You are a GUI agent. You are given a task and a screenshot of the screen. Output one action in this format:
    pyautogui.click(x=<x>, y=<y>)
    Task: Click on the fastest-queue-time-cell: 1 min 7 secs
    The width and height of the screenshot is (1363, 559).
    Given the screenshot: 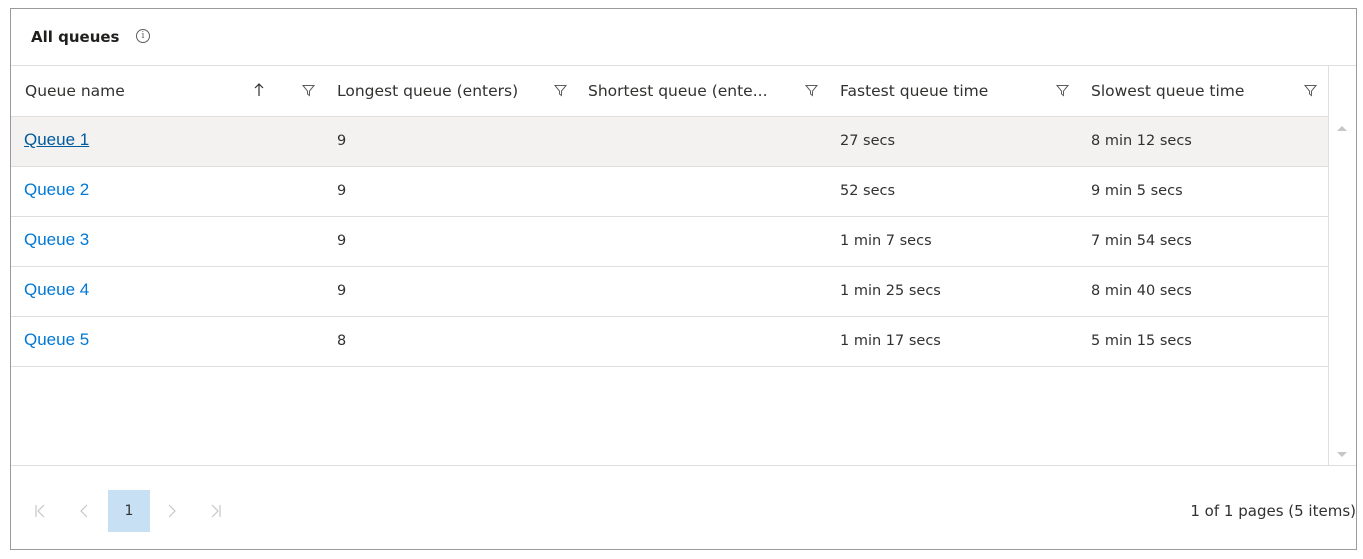 What is the action you would take?
    pyautogui.click(x=886, y=241)
    